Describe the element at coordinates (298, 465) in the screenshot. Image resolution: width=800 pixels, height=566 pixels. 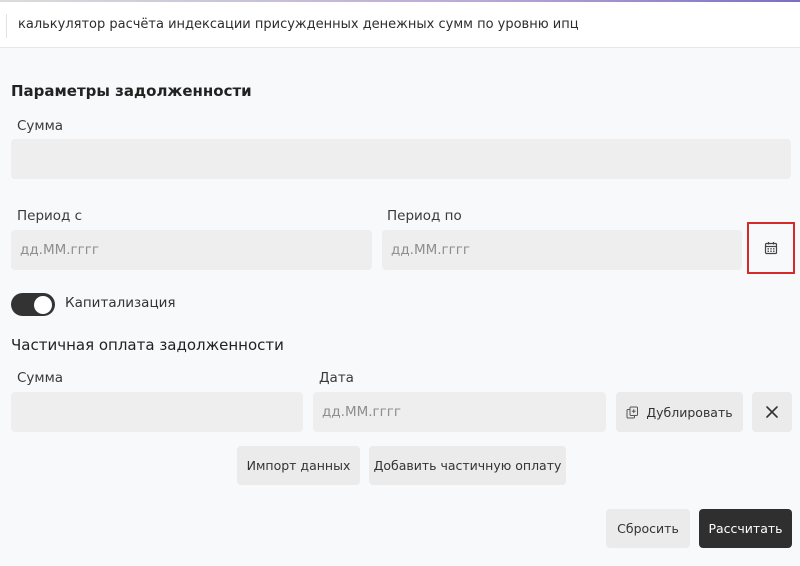
I see `import-data-button: Импорт данных` at that location.